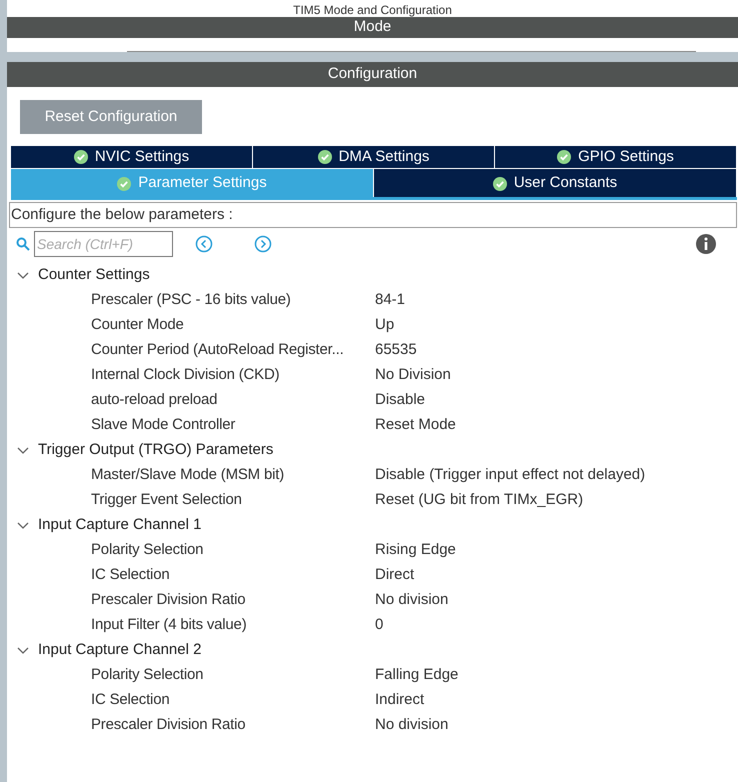 The width and height of the screenshot is (738, 782). Describe the element at coordinates (415, 425) in the screenshot. I see `parameter-value: Reset Mode` at that location.